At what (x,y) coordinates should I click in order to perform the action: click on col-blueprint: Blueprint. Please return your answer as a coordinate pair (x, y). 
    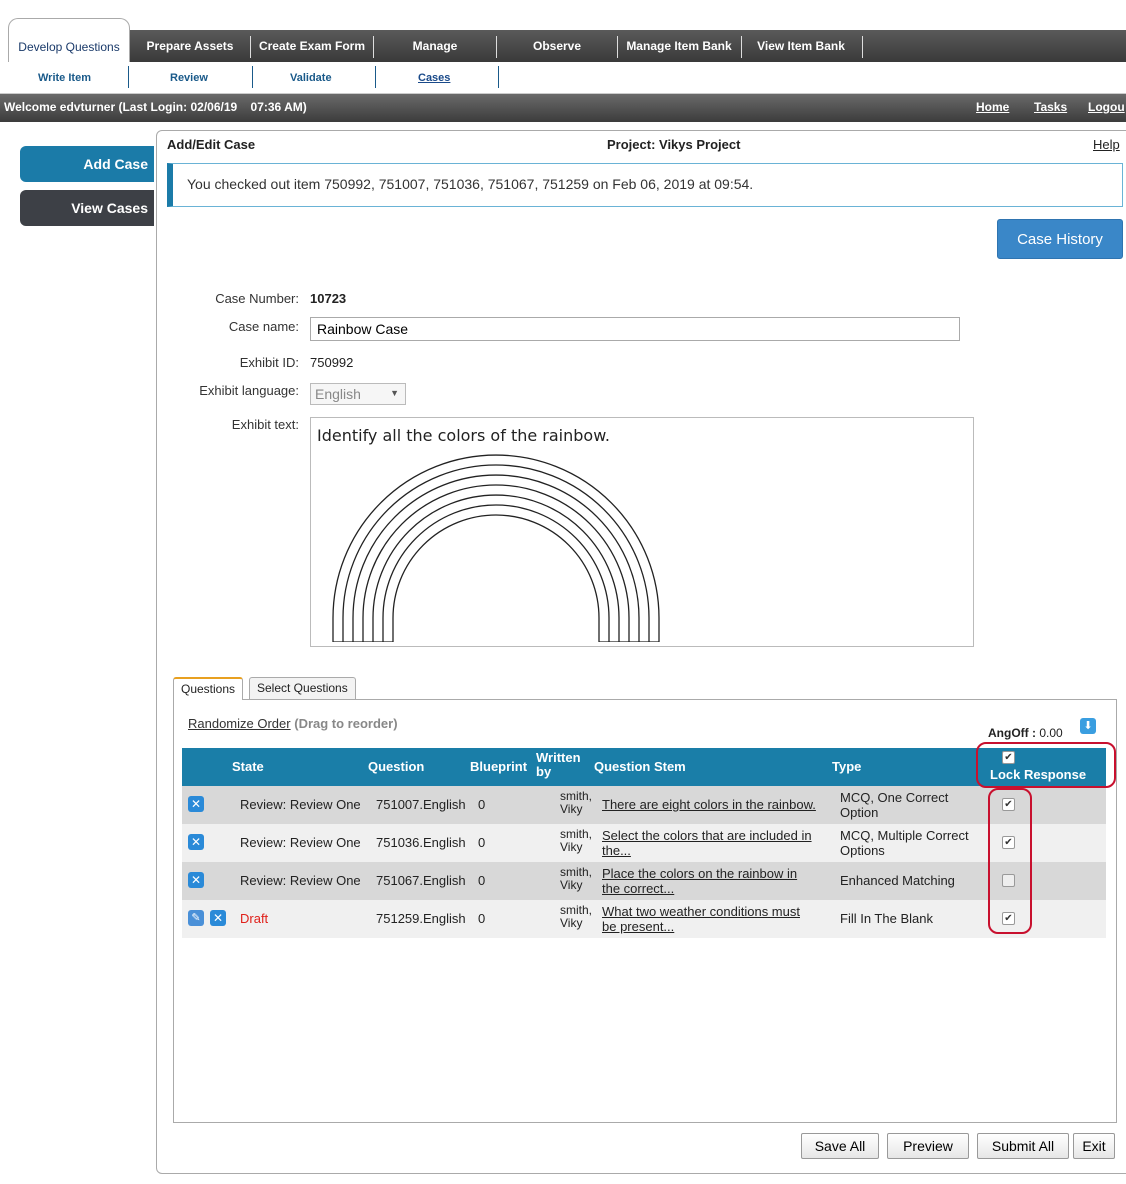
    Looking at the image, I should click on (498, 766).